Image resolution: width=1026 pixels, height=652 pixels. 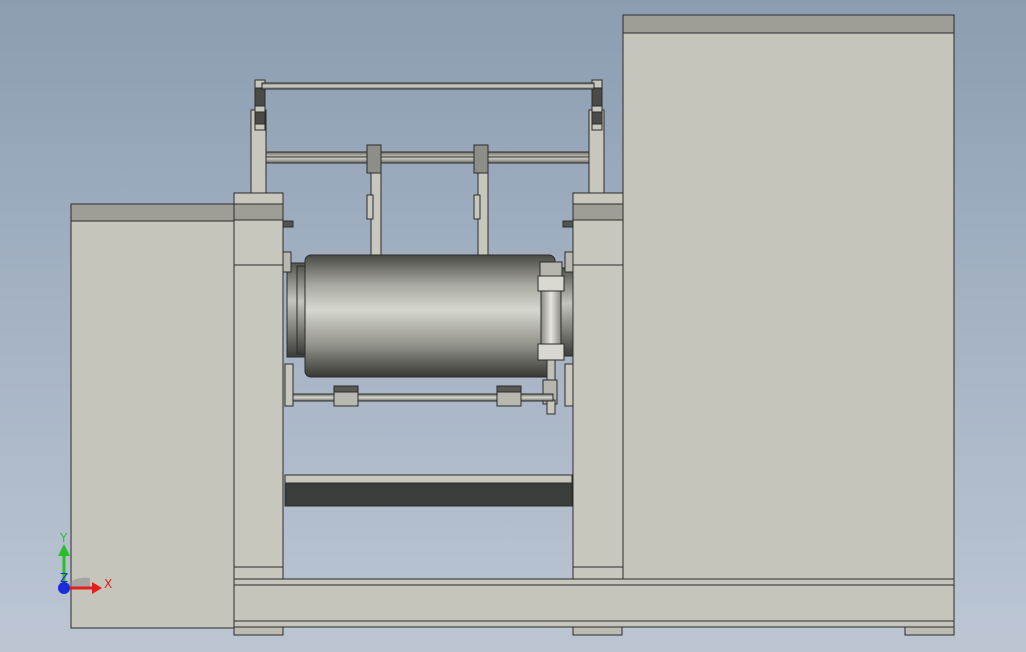 I want to click on x-arrowhead, so click(x=97, y=588).